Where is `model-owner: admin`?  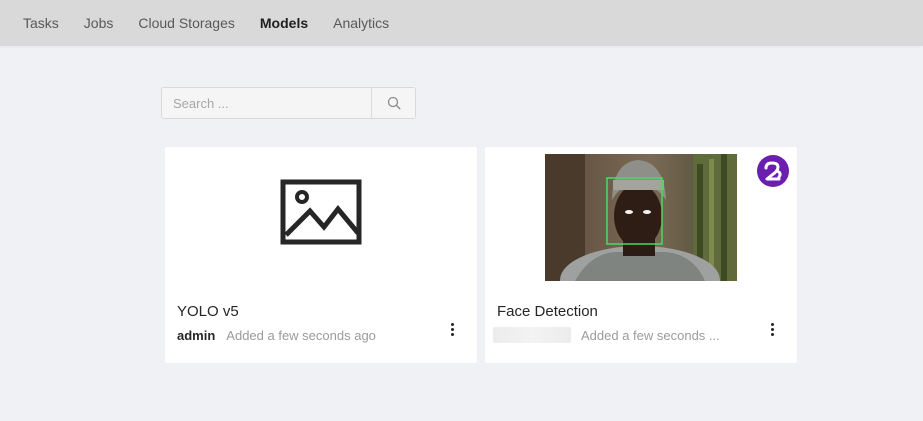
model-owner: admin is located at coordinates (196, 335).